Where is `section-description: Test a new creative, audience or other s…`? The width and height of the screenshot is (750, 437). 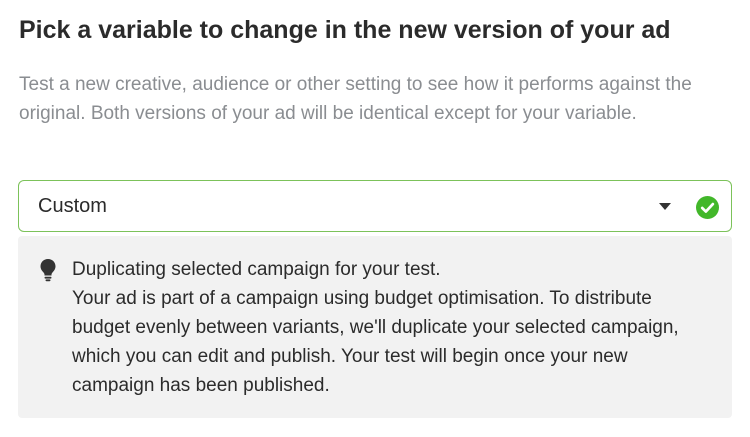 section-description: Test a new creative, audience or other s… is located at coordinates (355, 99).